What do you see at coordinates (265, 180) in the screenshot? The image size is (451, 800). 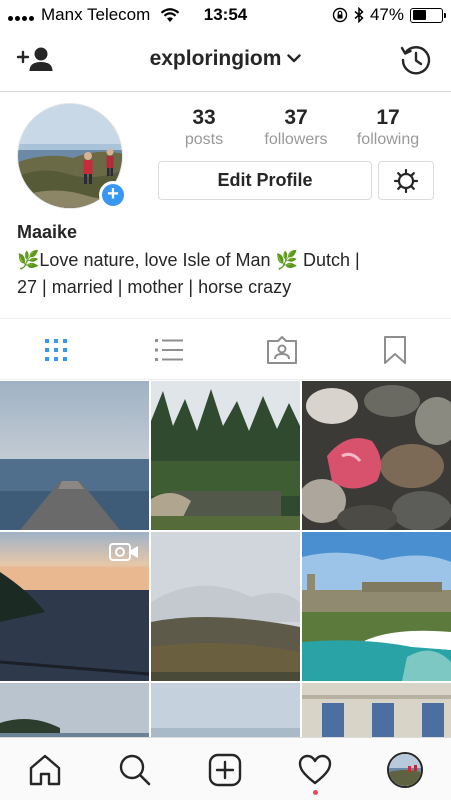 I see `edit-profile-button: Edit Profile` at bounding box center [265, 180].